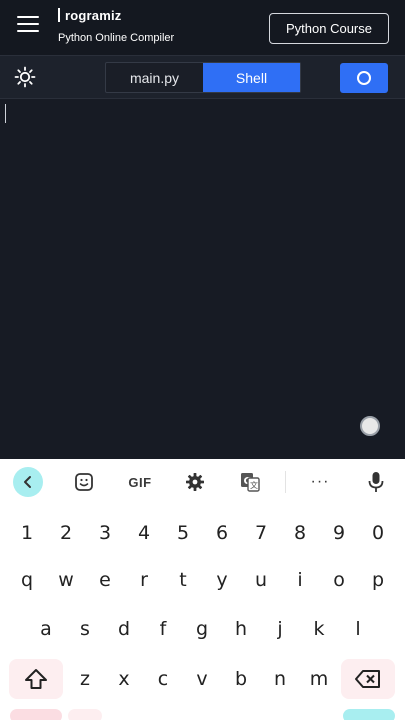 The image size is (405, 720). I want to click on menu-icon, so click(28, 25).